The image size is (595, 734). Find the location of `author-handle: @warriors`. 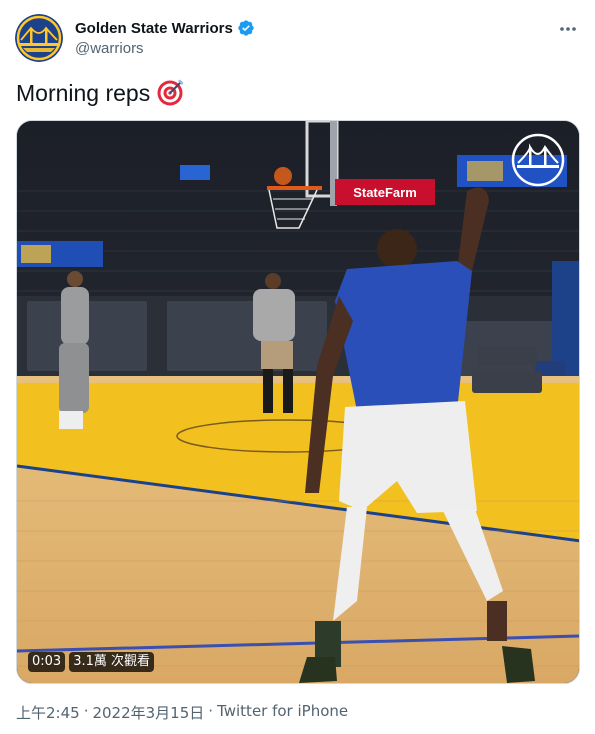

author-handle: @warriors is located at coordinates (109, 48).